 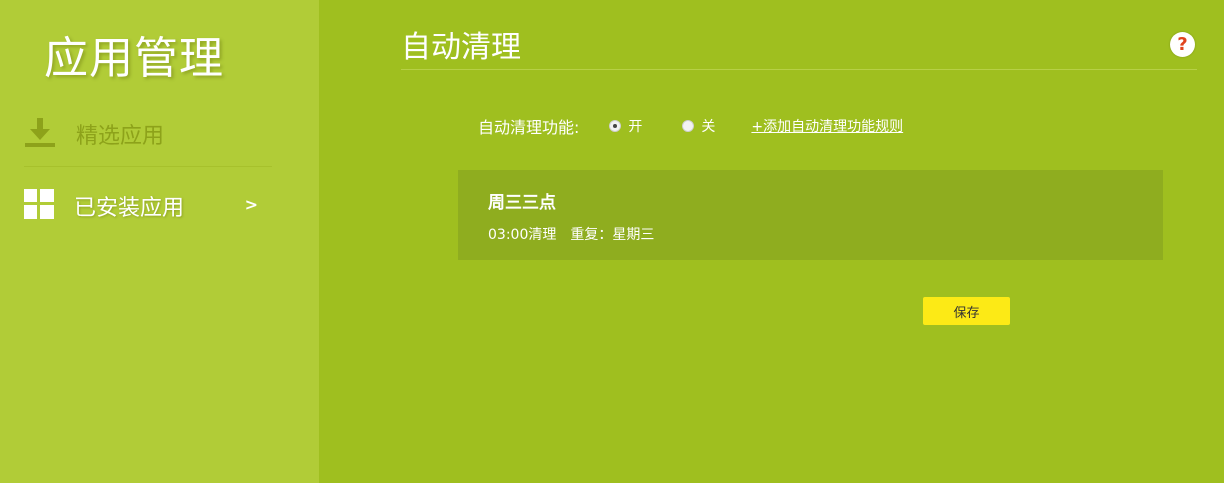 What do you see at coordinates (134, 58) in the screenshot?
I see `app-title: 应用管理` at bounding box center [134, 58].